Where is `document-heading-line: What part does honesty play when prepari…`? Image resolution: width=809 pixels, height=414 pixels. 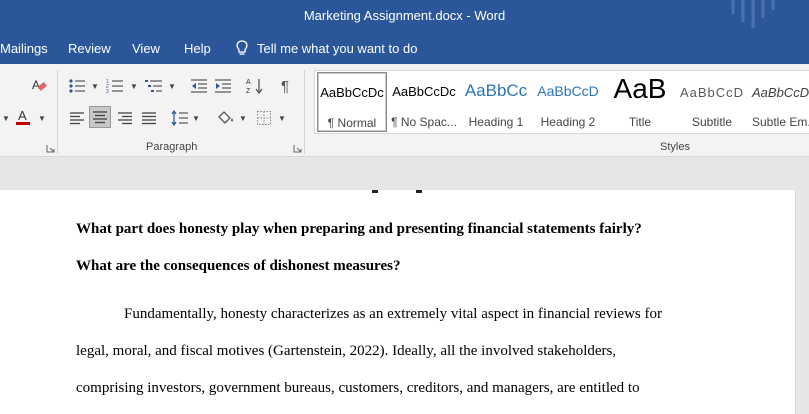
document-heading-line: What part does honesty play when prepari… is located at coordinates (359, 229).